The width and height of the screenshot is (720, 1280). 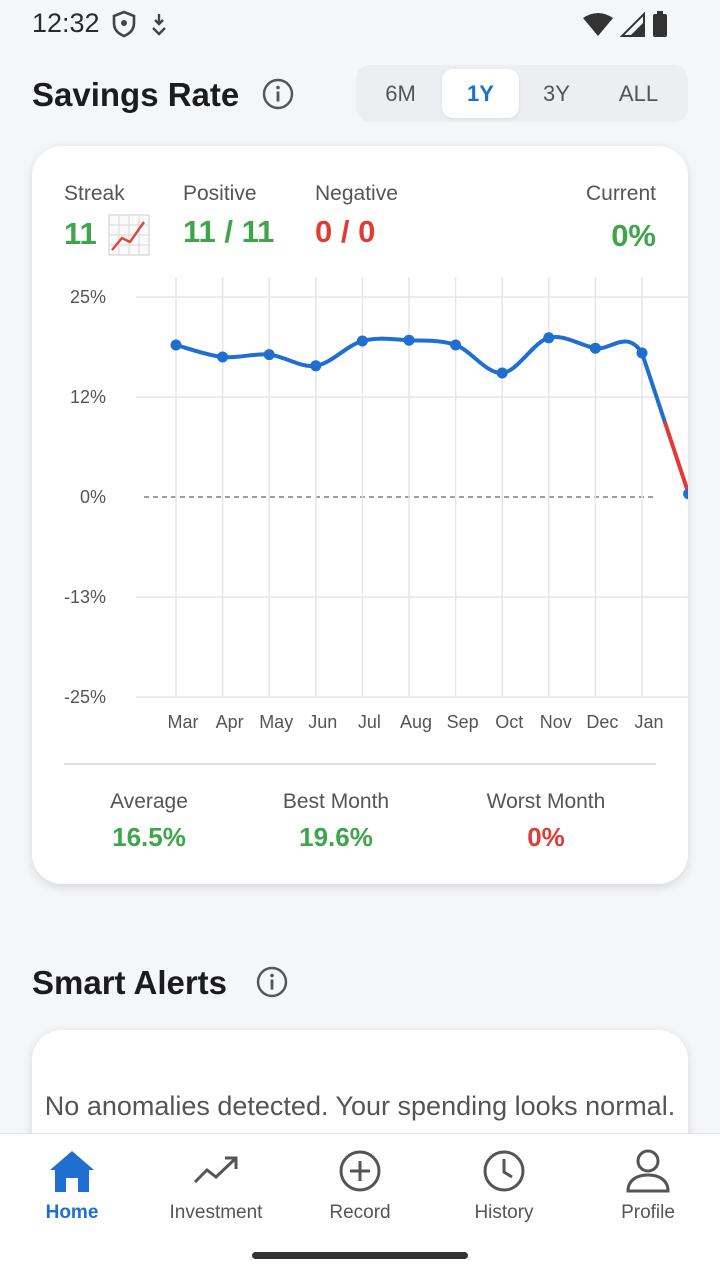 I want to click on bottom-nav: Home Investment Record History Profile, so click(x=360, y=1206).